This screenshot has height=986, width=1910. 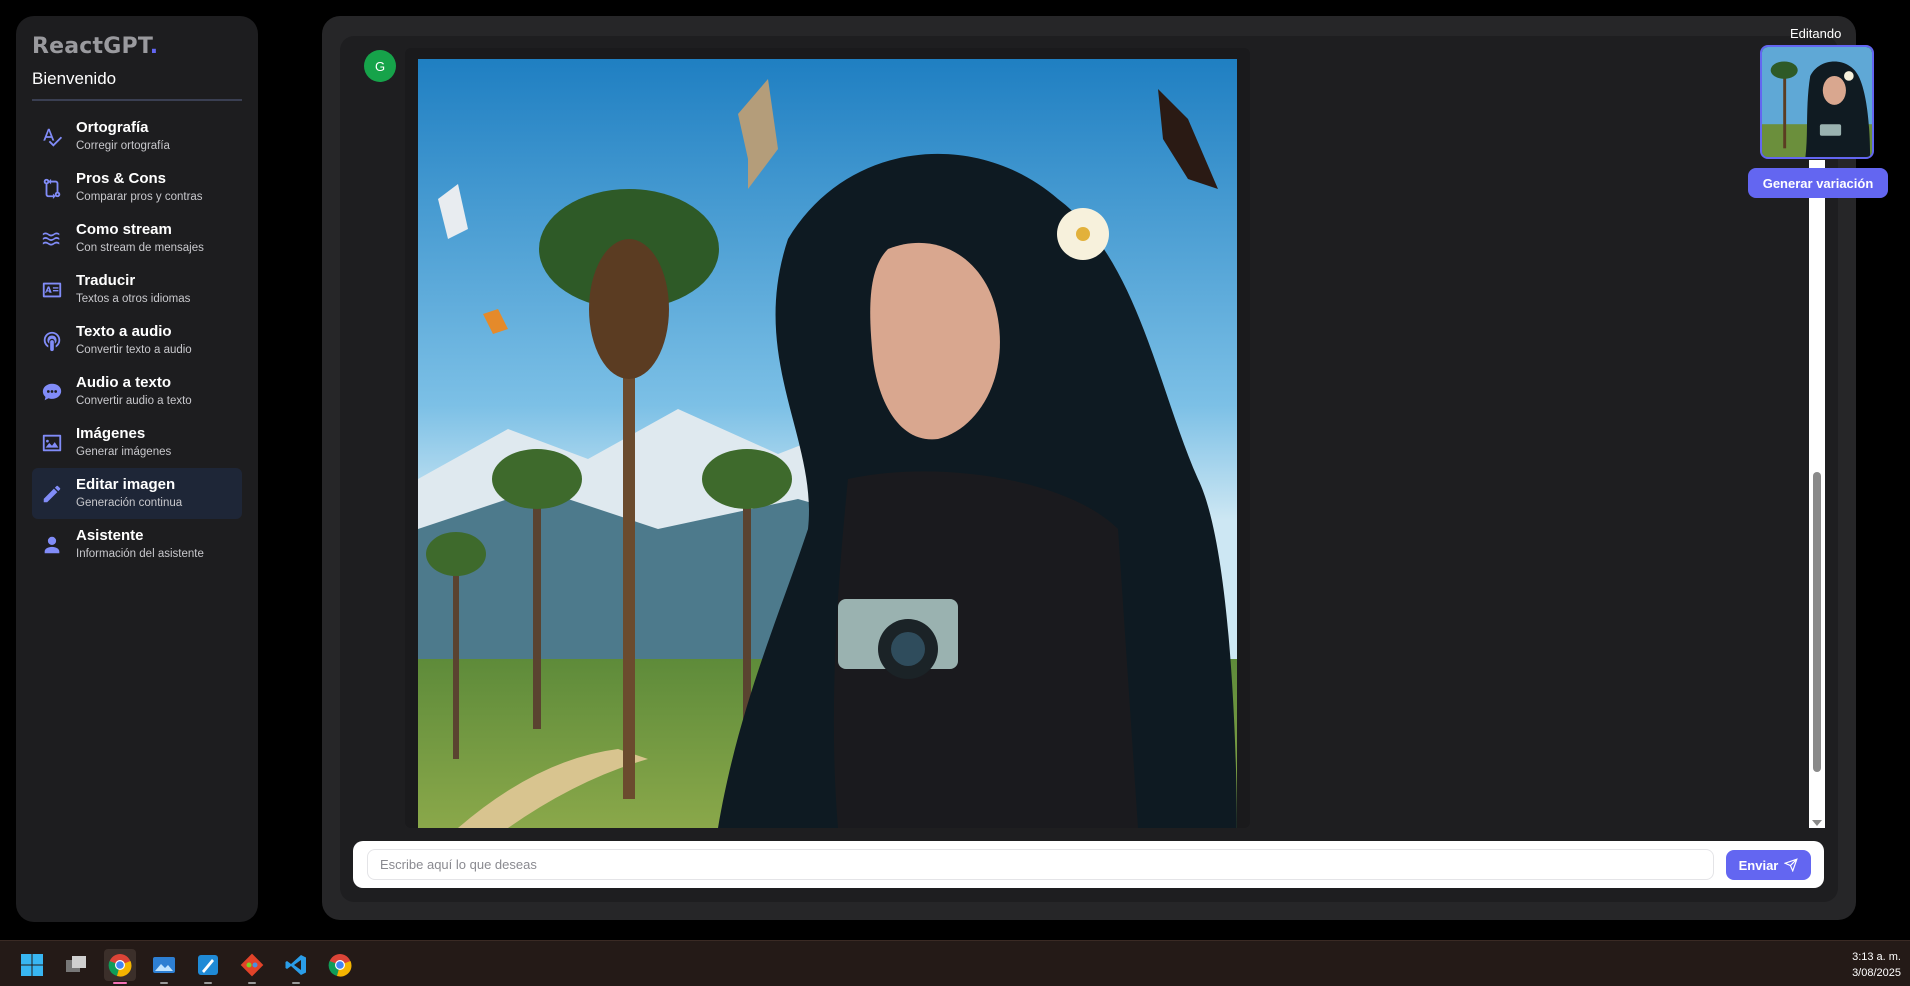 What do you see at coordinates (139, 197) in the screenshot?
I see `sidebar-item-subtitle: Comparar pros y contras` at bounding box center [139, 197].